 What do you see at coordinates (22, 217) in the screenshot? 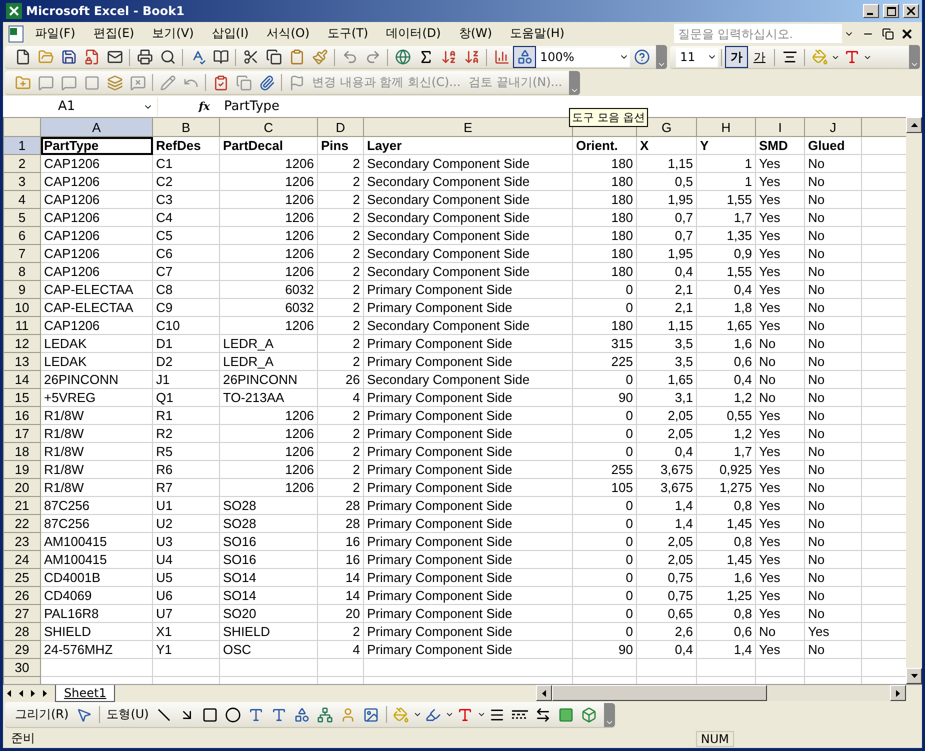
I see `row-header: 5` at bounding box center [22, 217].